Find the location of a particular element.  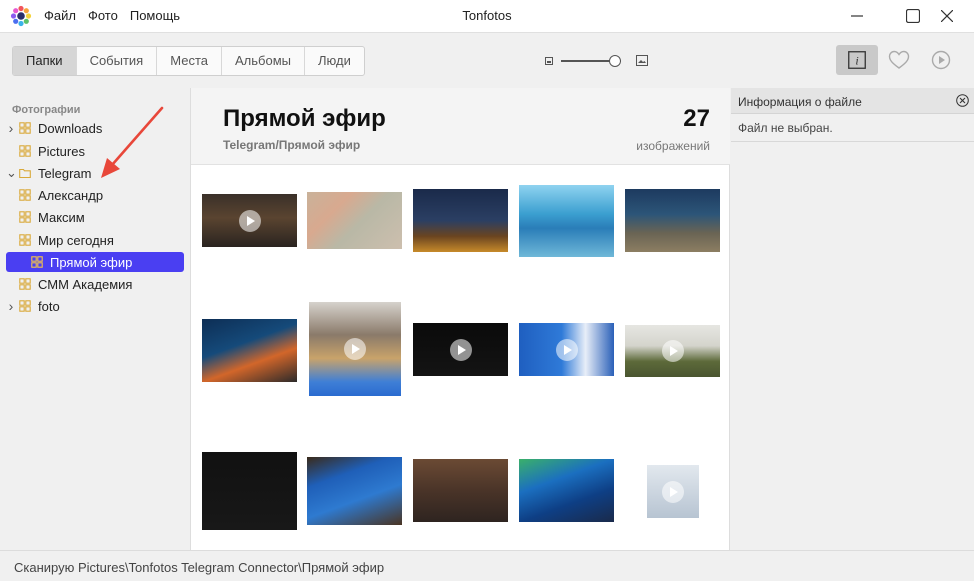

menu-help: Помощь is located at coordinates (155, 15).